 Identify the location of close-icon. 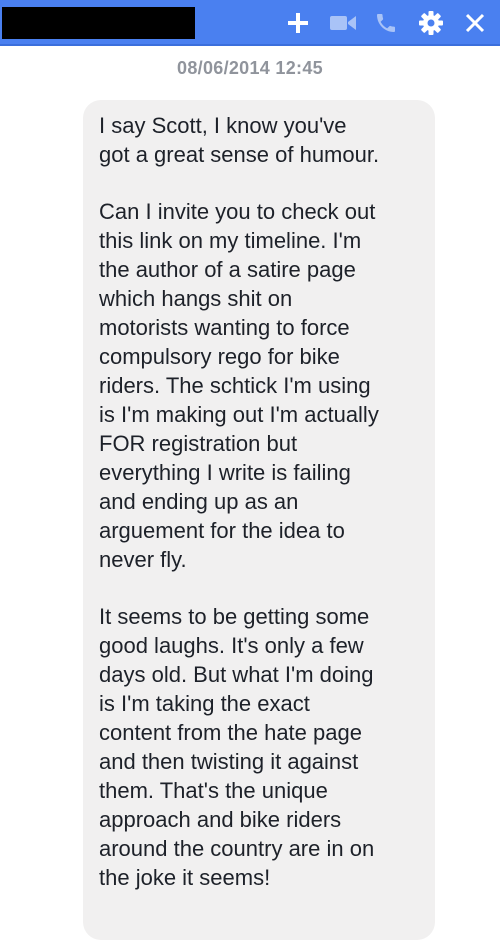
(475, 23).